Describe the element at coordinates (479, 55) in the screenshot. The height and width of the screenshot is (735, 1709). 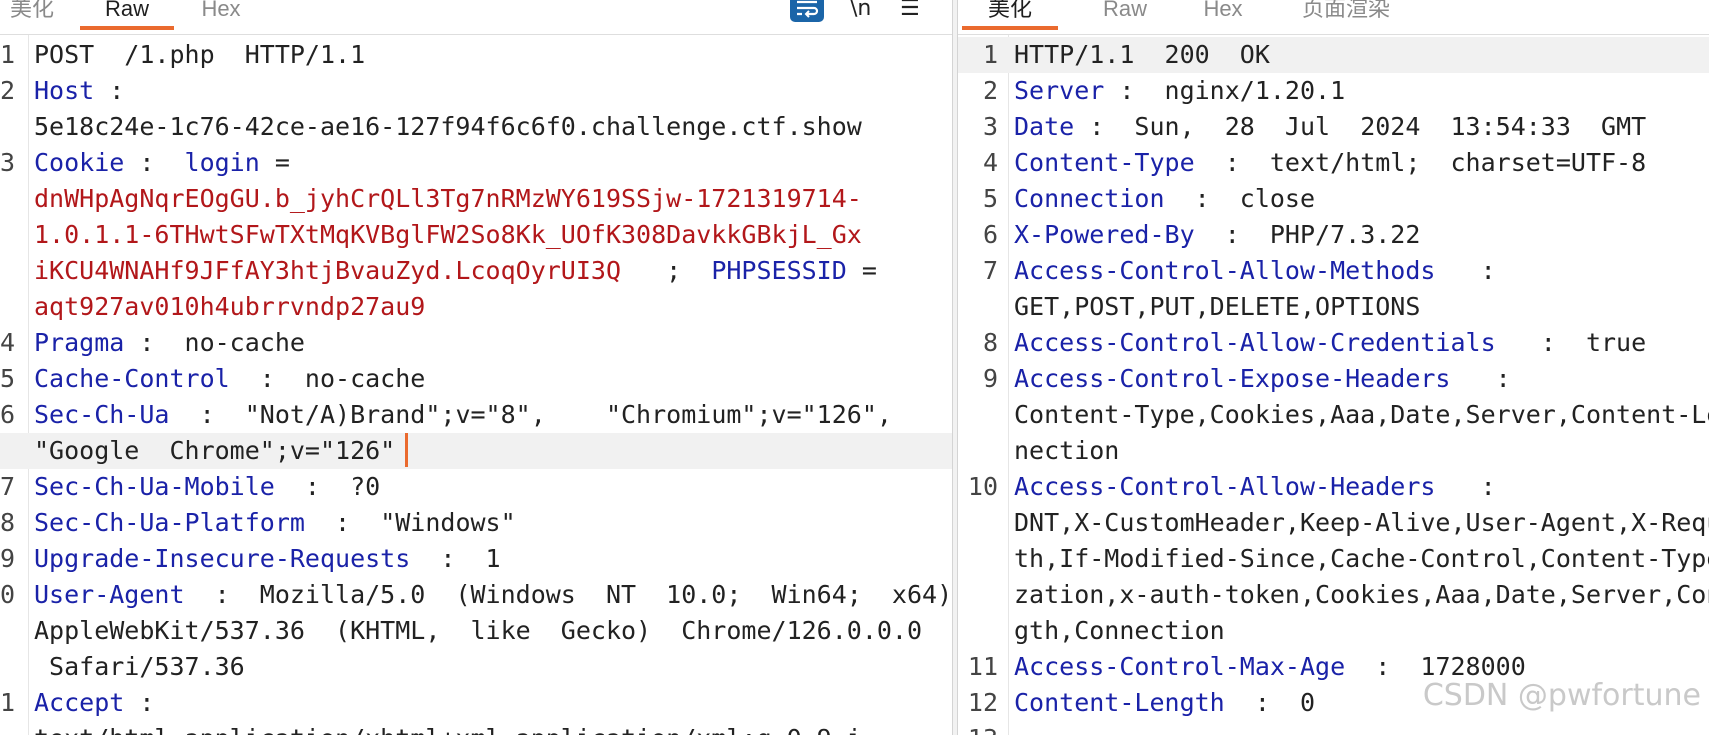
I see `code-line: 1 POST /1.php HTTP/1.1` at that location.